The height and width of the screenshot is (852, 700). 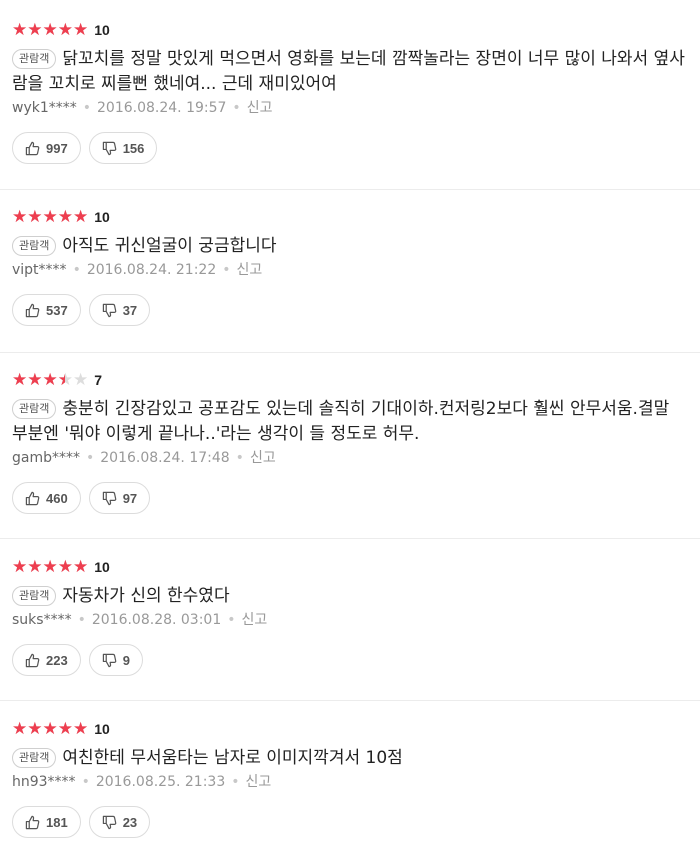 I want to click on dislike-count: 9, so click(x=126, y=660).